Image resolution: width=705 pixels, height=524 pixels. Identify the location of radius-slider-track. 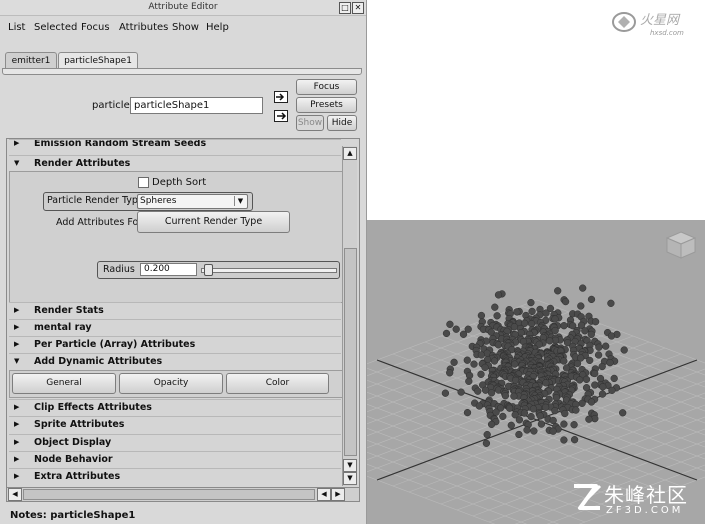
(269, 270).